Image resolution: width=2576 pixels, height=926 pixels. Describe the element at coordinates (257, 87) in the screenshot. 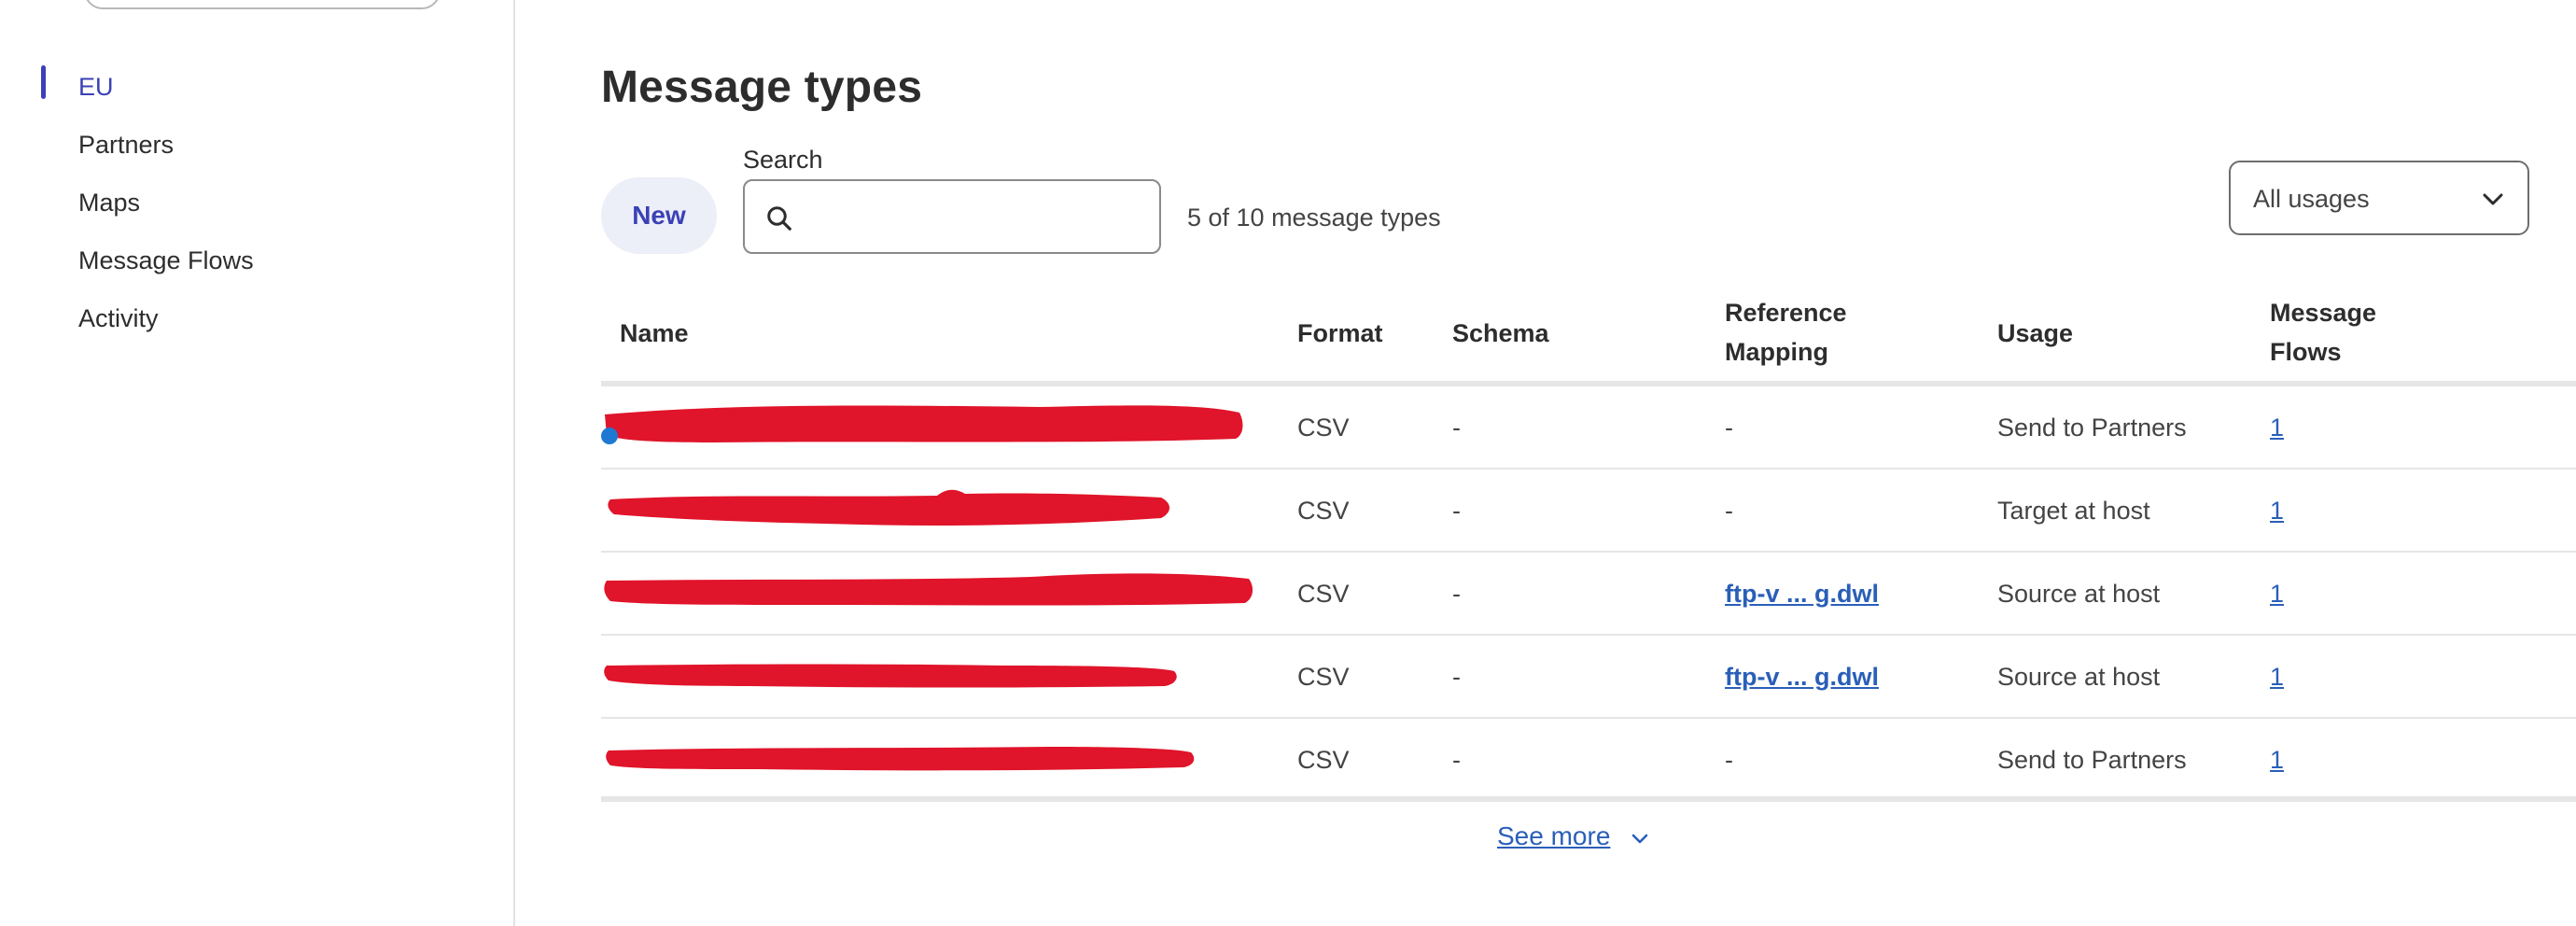

I see `sidebar-item-eu: EU` at that location.